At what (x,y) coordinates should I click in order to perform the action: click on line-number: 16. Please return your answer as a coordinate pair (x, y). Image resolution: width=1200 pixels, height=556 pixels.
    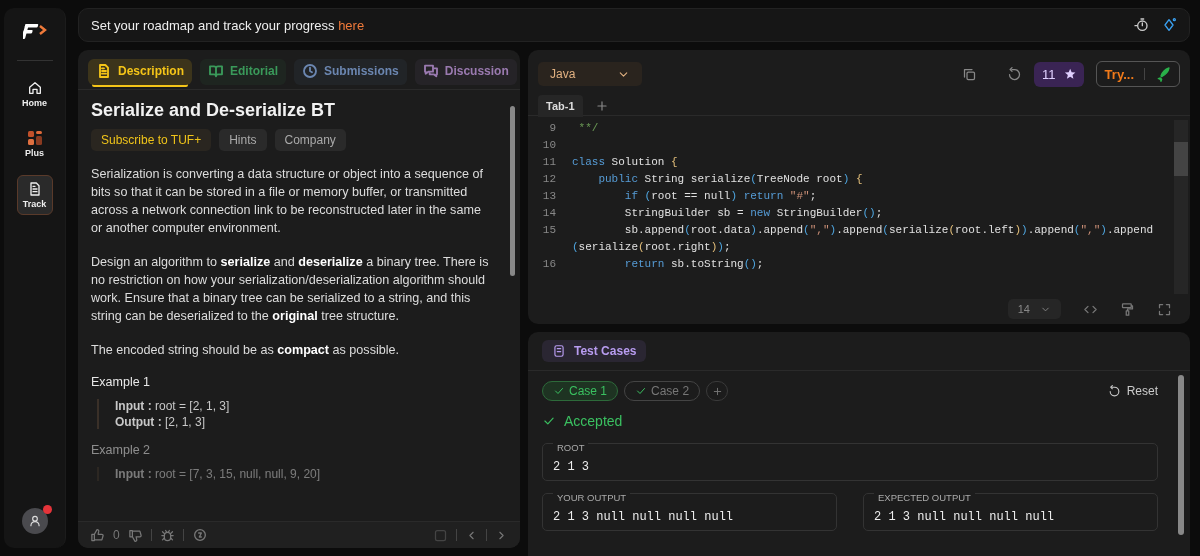
    Looking at the image, I should click on (549, 264).